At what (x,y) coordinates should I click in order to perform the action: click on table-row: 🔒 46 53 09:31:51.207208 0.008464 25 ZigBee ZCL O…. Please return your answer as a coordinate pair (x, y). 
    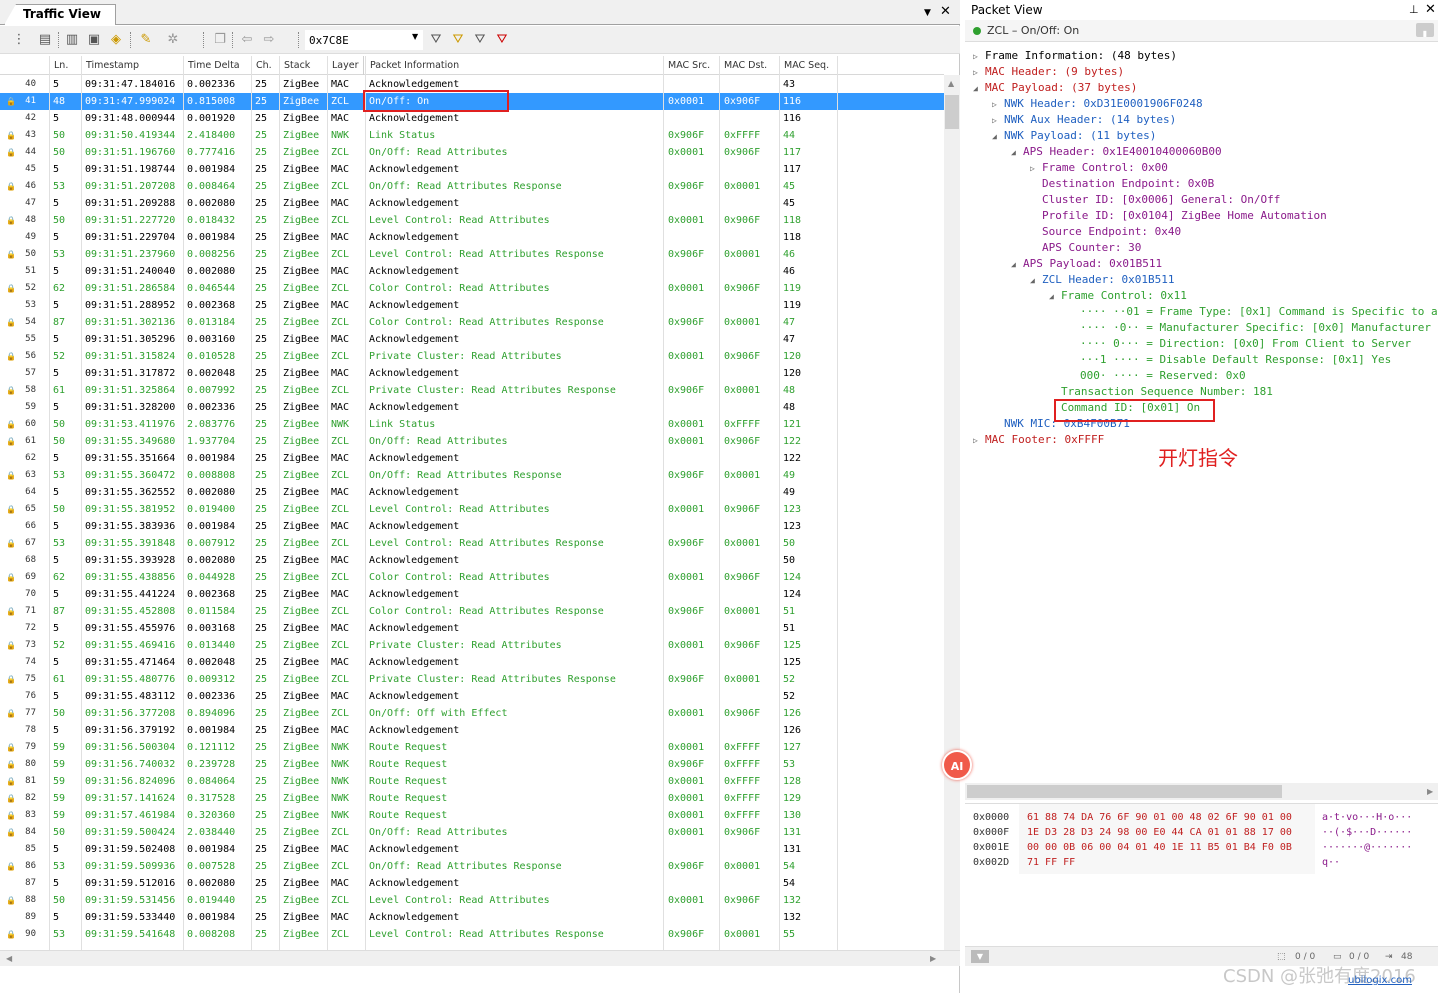
    Looking at the image, I should click on (472, 186).